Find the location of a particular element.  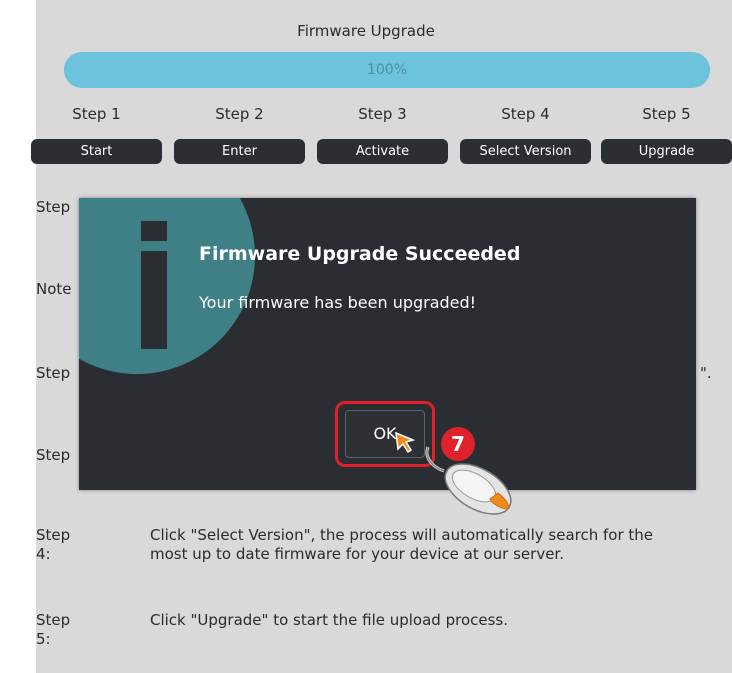

progress-bar: 100% is located at coordinates (387, 70).